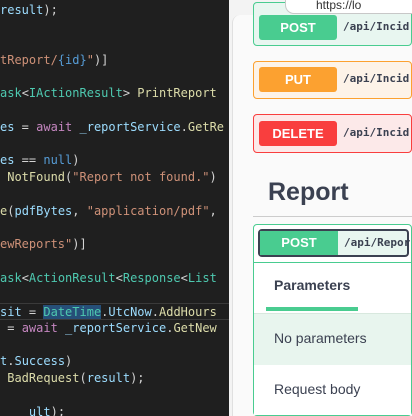 The image size is (412, 416). I want to click on url-text: https://lo, so click(339, 6).